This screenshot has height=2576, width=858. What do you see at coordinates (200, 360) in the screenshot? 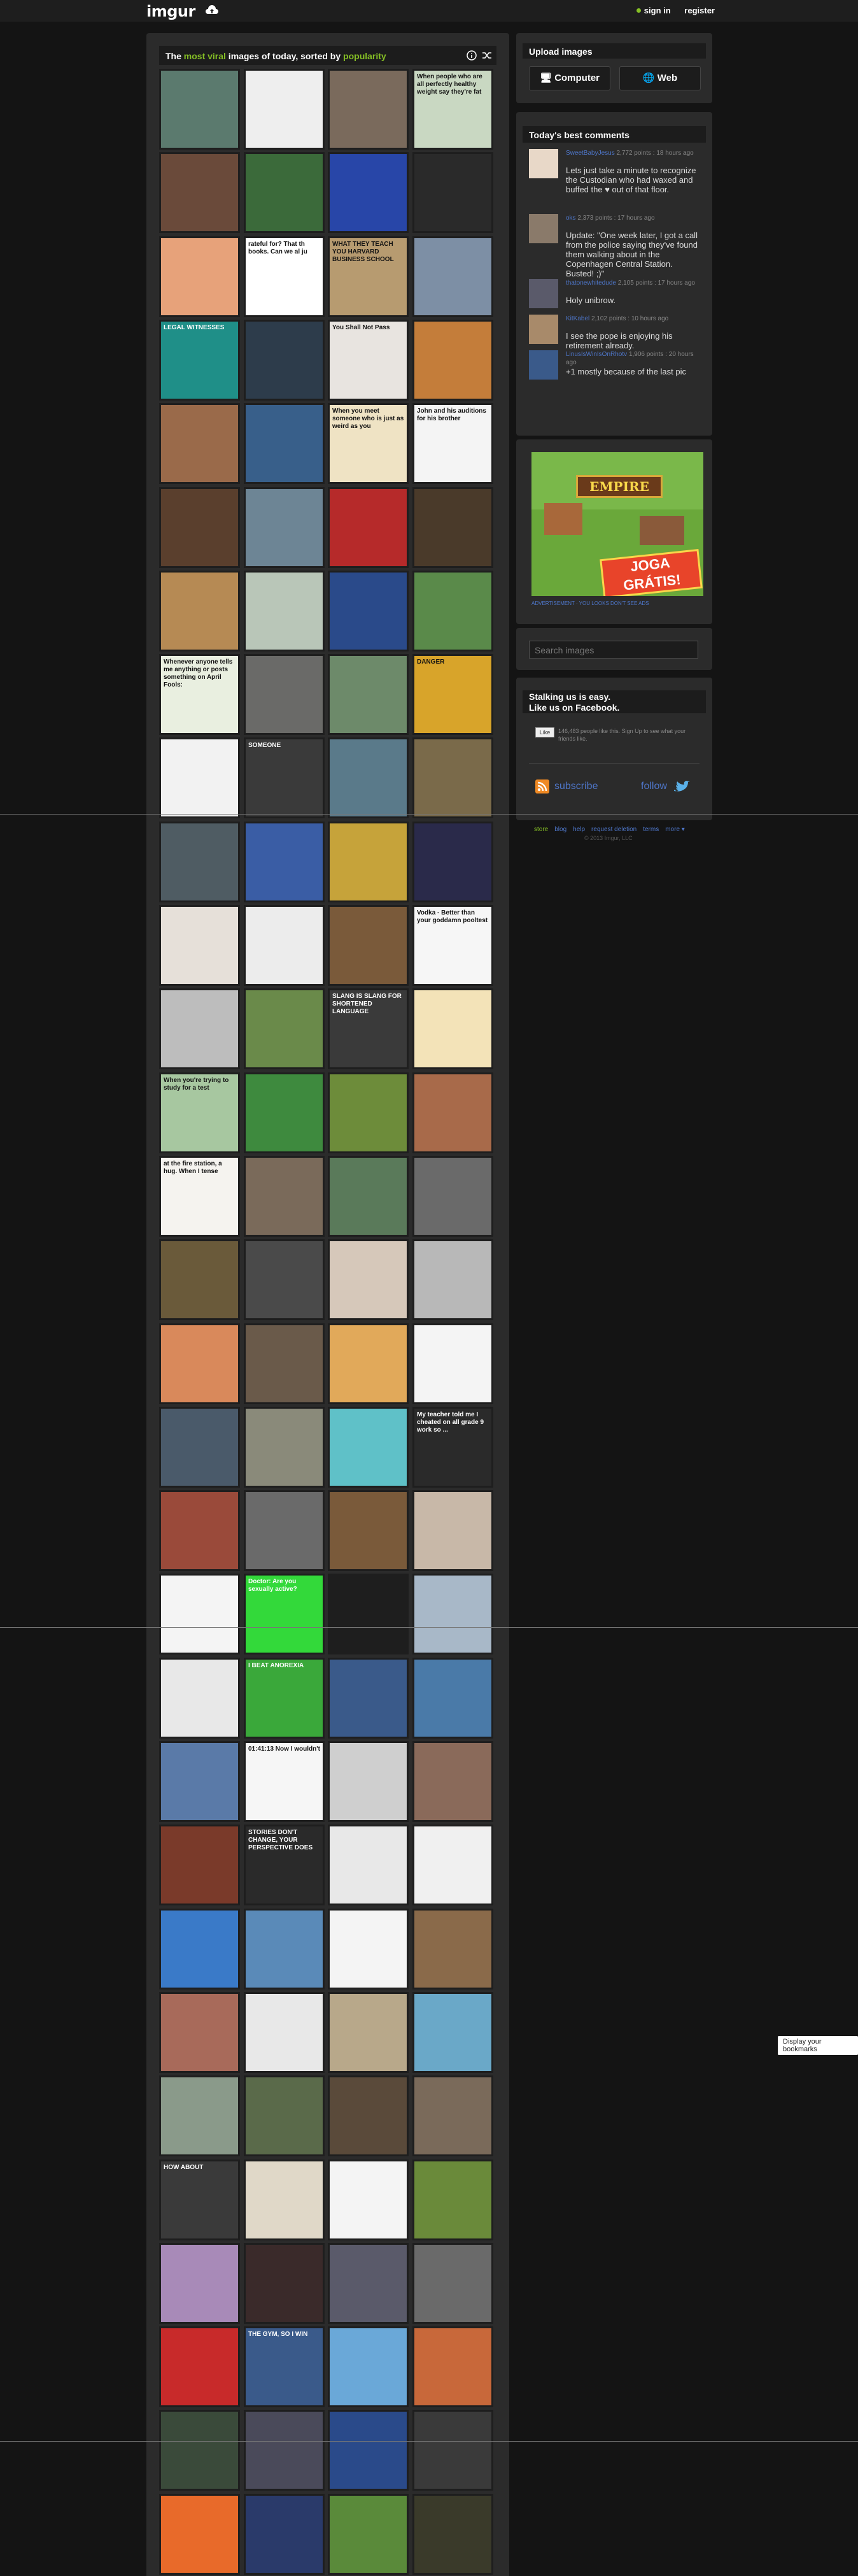
I see `gallery-image-tile: LEGAL WITNESSES` at bounding box center [200, 360].